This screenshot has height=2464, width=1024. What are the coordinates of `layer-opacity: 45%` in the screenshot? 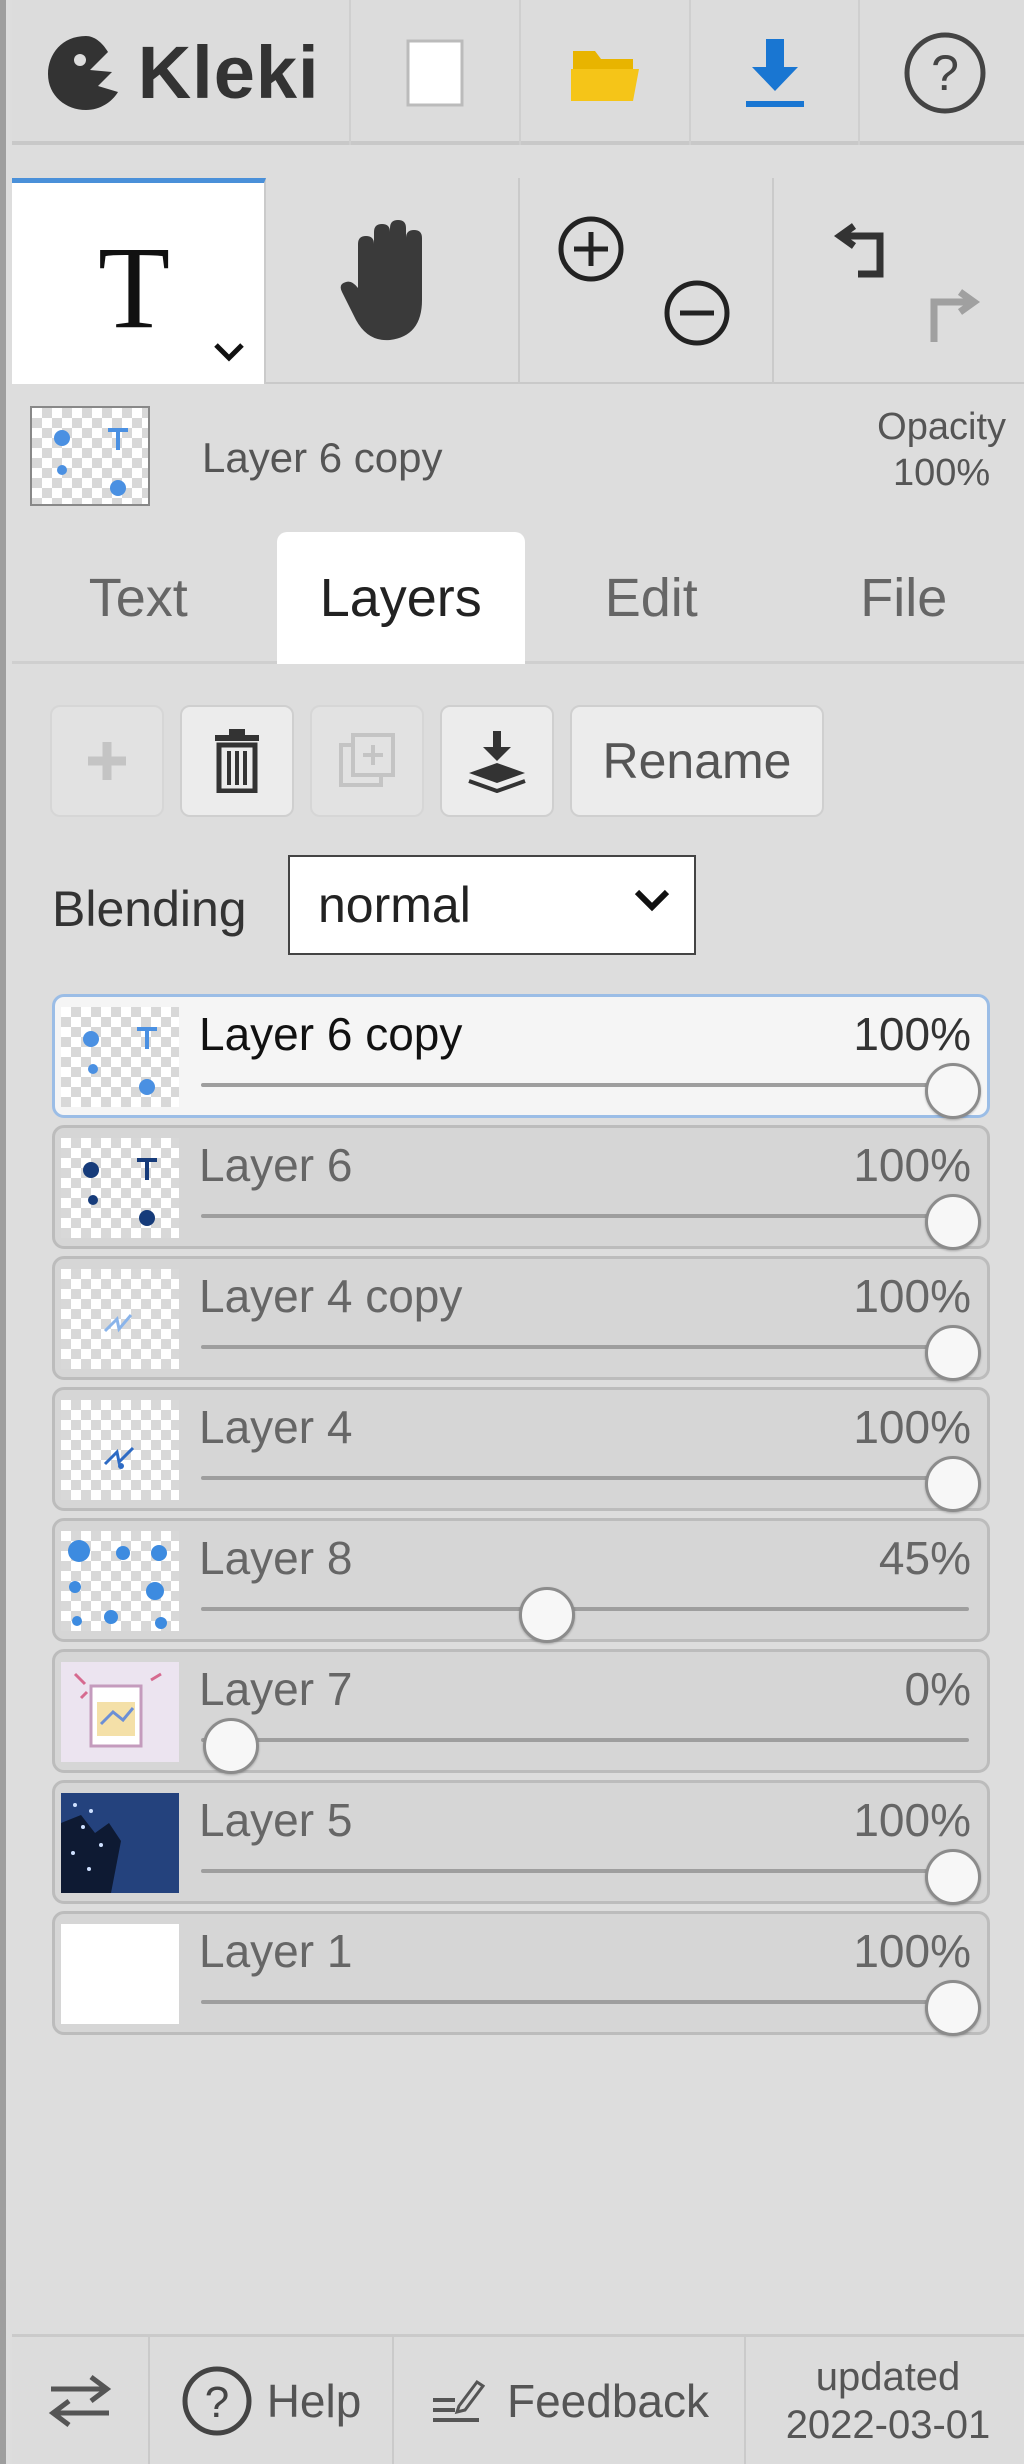 It's located at (924, 1558).